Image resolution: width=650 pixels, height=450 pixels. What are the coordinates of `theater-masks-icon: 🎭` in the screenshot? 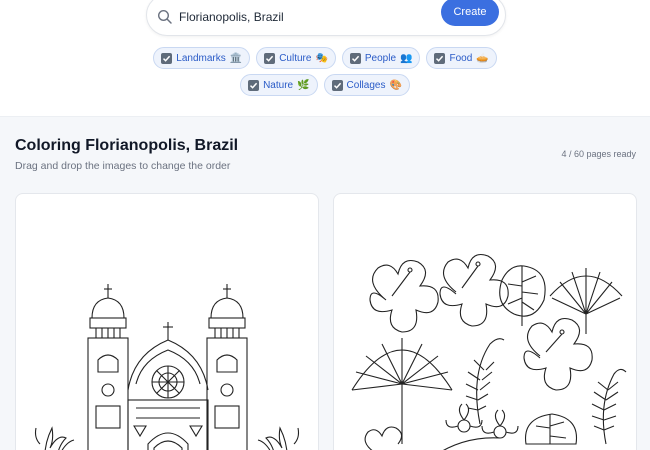 It's located at (321, 58).